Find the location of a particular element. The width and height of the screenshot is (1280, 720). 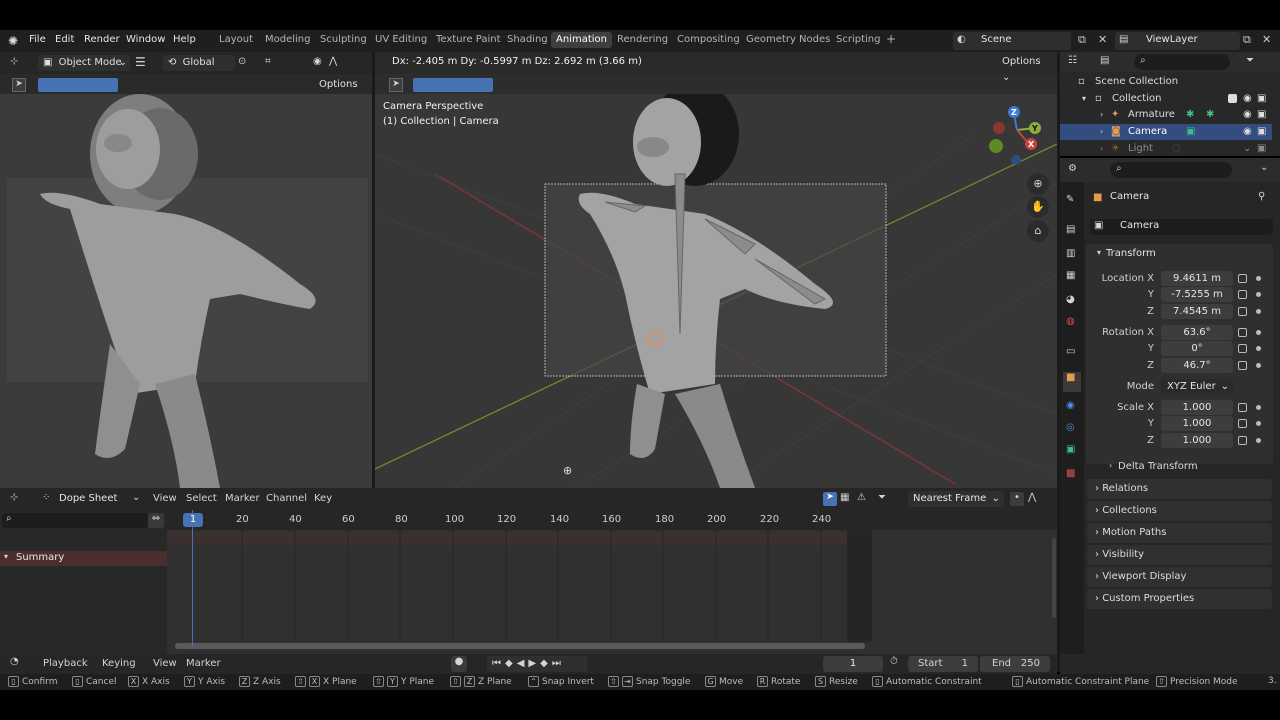

tab-texture-paint: Texture Paint is located at coordinates (468, 39).